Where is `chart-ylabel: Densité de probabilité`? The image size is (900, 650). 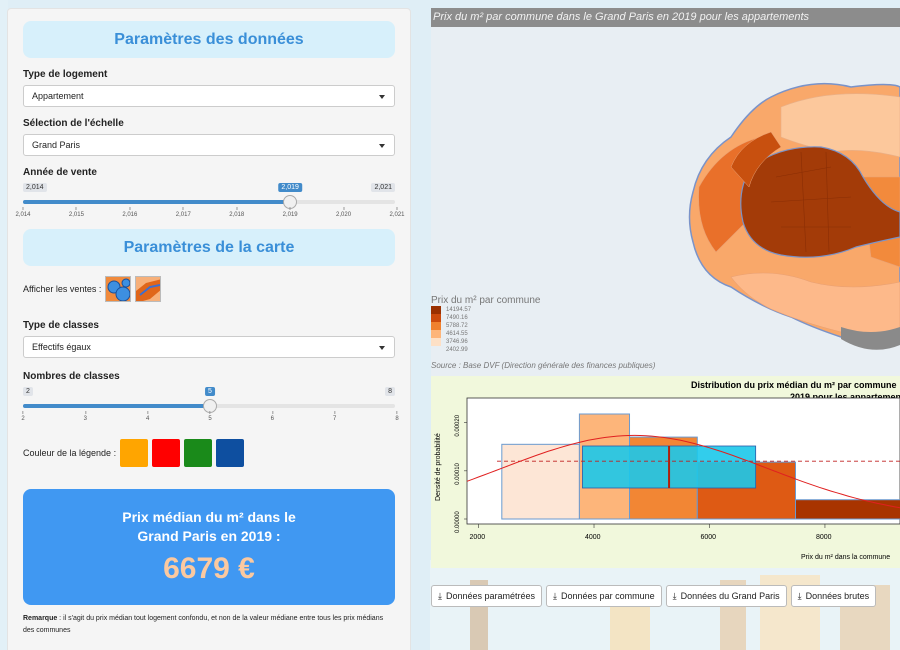
chart-ylabel: Densité de probabilité is located at coordinates (438, 467).